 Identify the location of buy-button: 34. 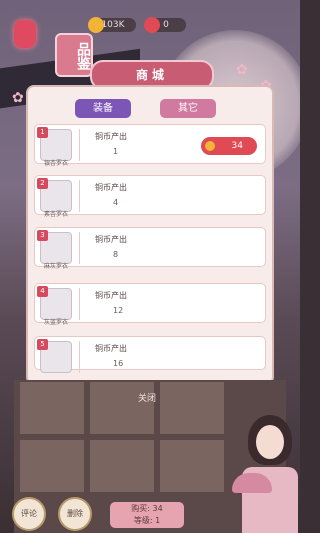
(229, 146).